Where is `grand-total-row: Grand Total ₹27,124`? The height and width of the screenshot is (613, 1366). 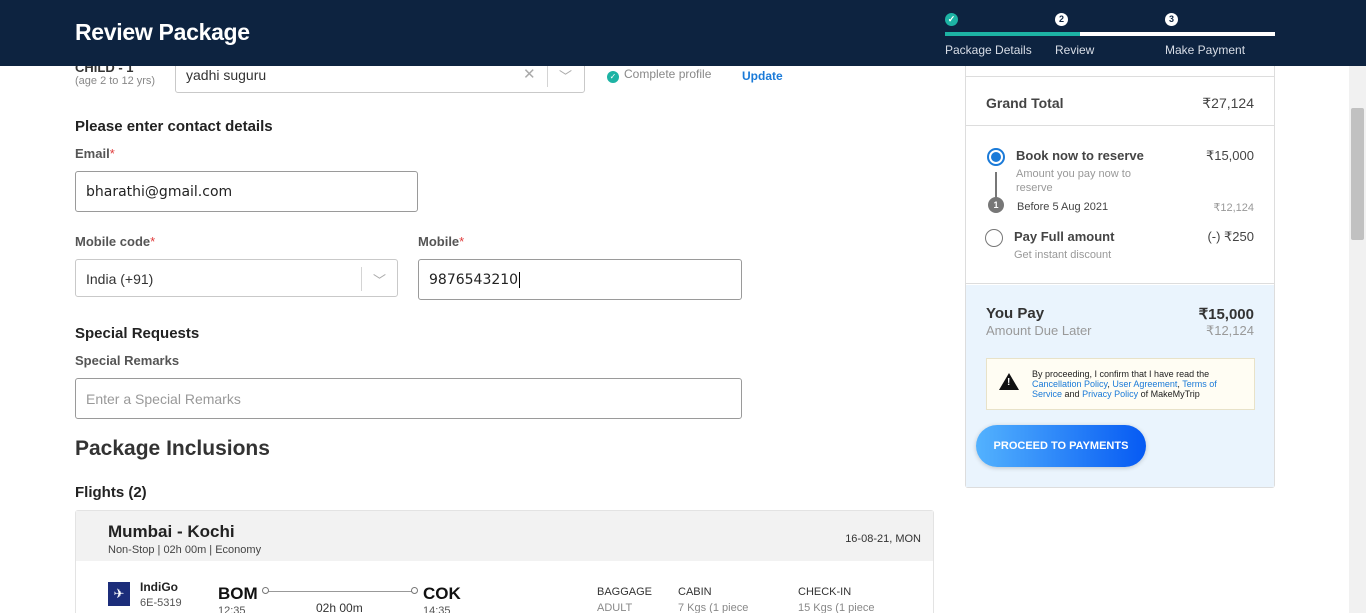
grand-total-row: Grand Total ₹27,124 is located at coordinates (1120, 101).